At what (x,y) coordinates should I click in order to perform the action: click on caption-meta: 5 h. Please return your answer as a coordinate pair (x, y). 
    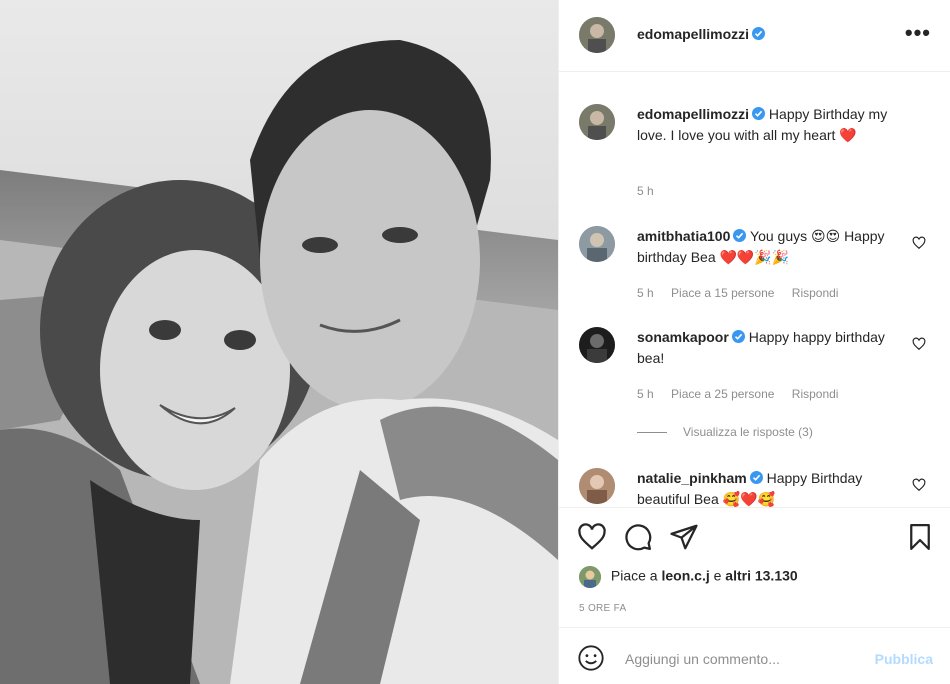
    Looking at the image, I should click on (652, 191).